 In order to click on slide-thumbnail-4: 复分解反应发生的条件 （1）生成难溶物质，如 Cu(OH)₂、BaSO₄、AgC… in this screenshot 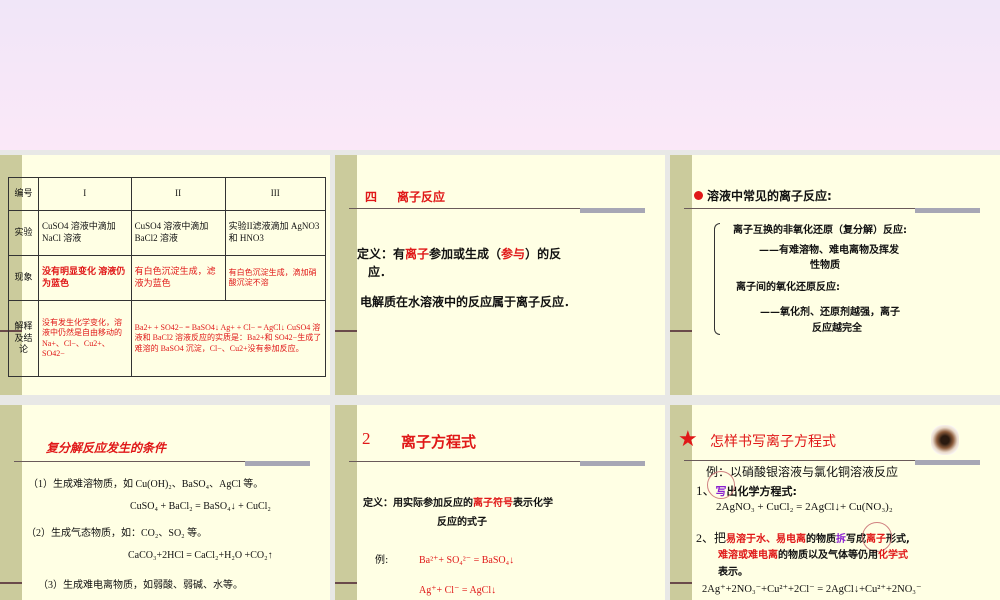, I will do `click(165, 502)`.